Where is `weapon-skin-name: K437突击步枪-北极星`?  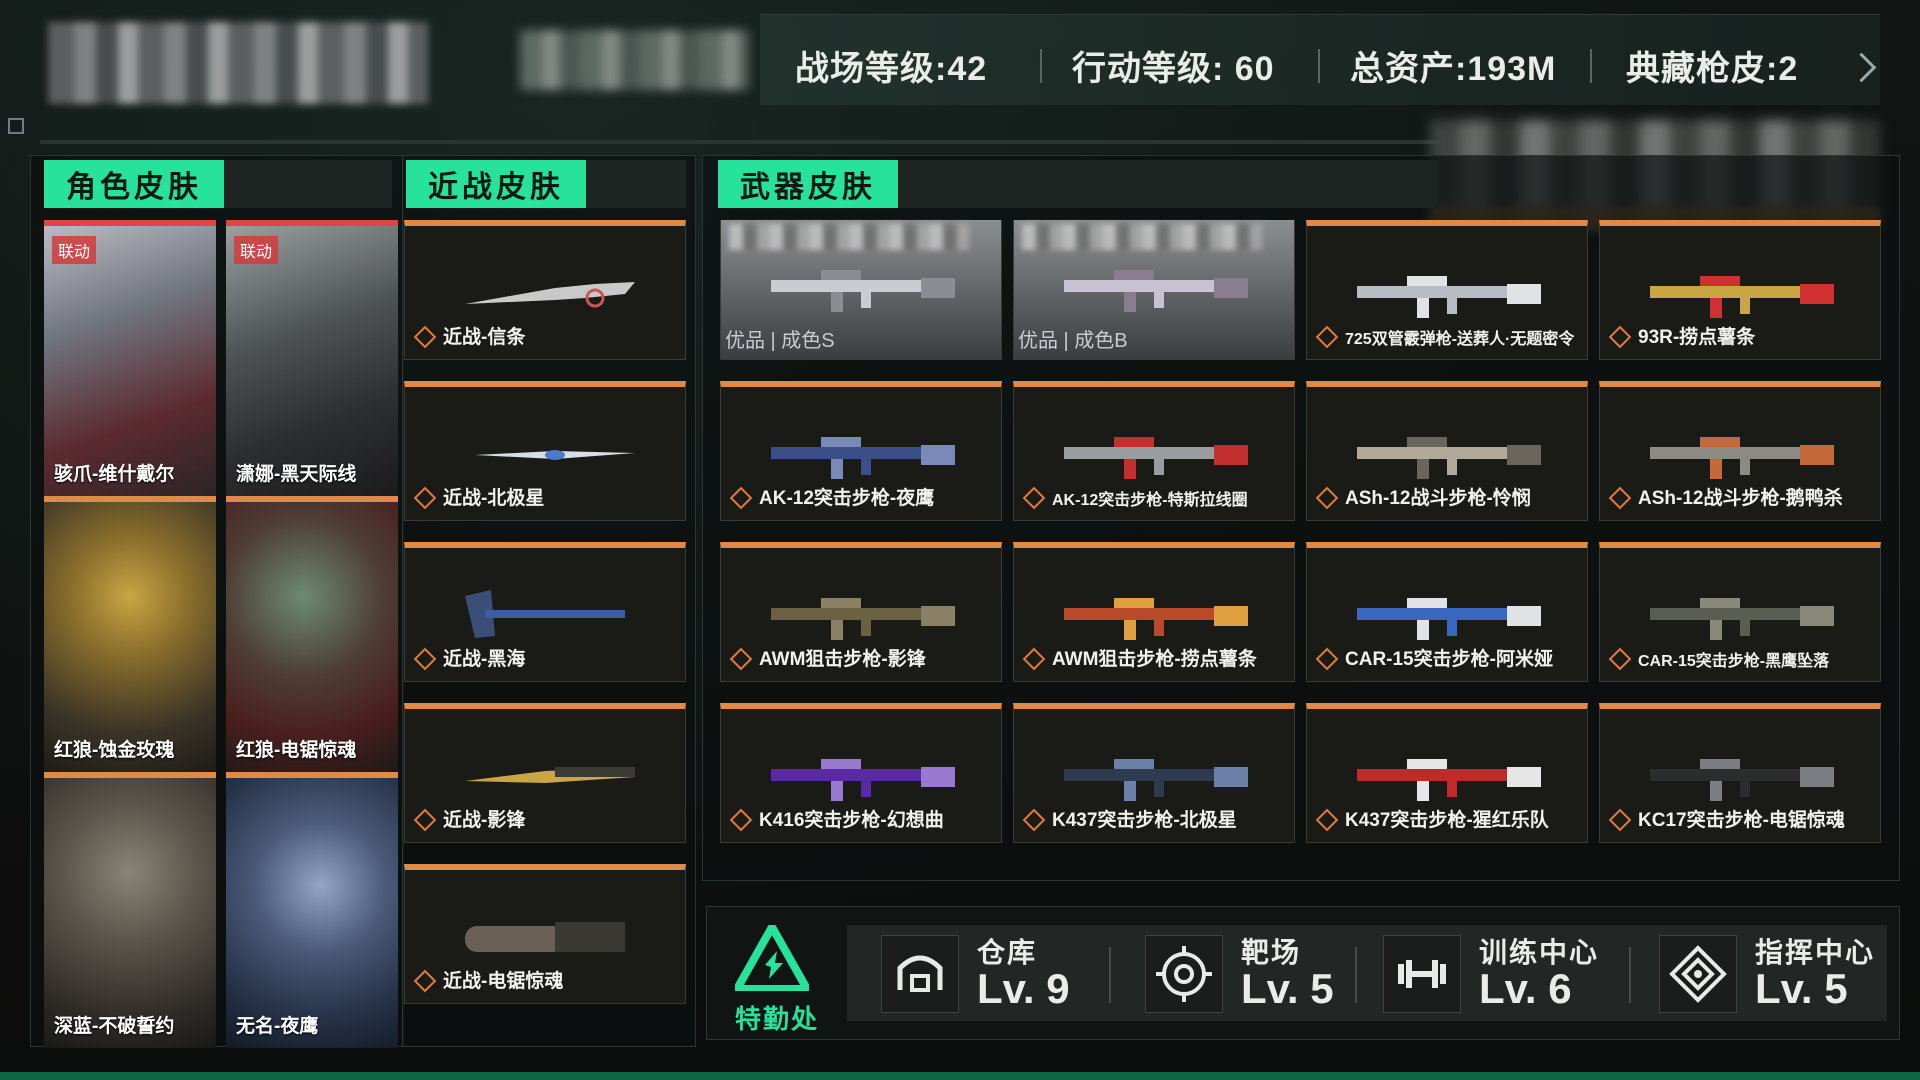 weapon-skin-name: K437突击步枪-北极星 is located at coordinates (1144, 820).